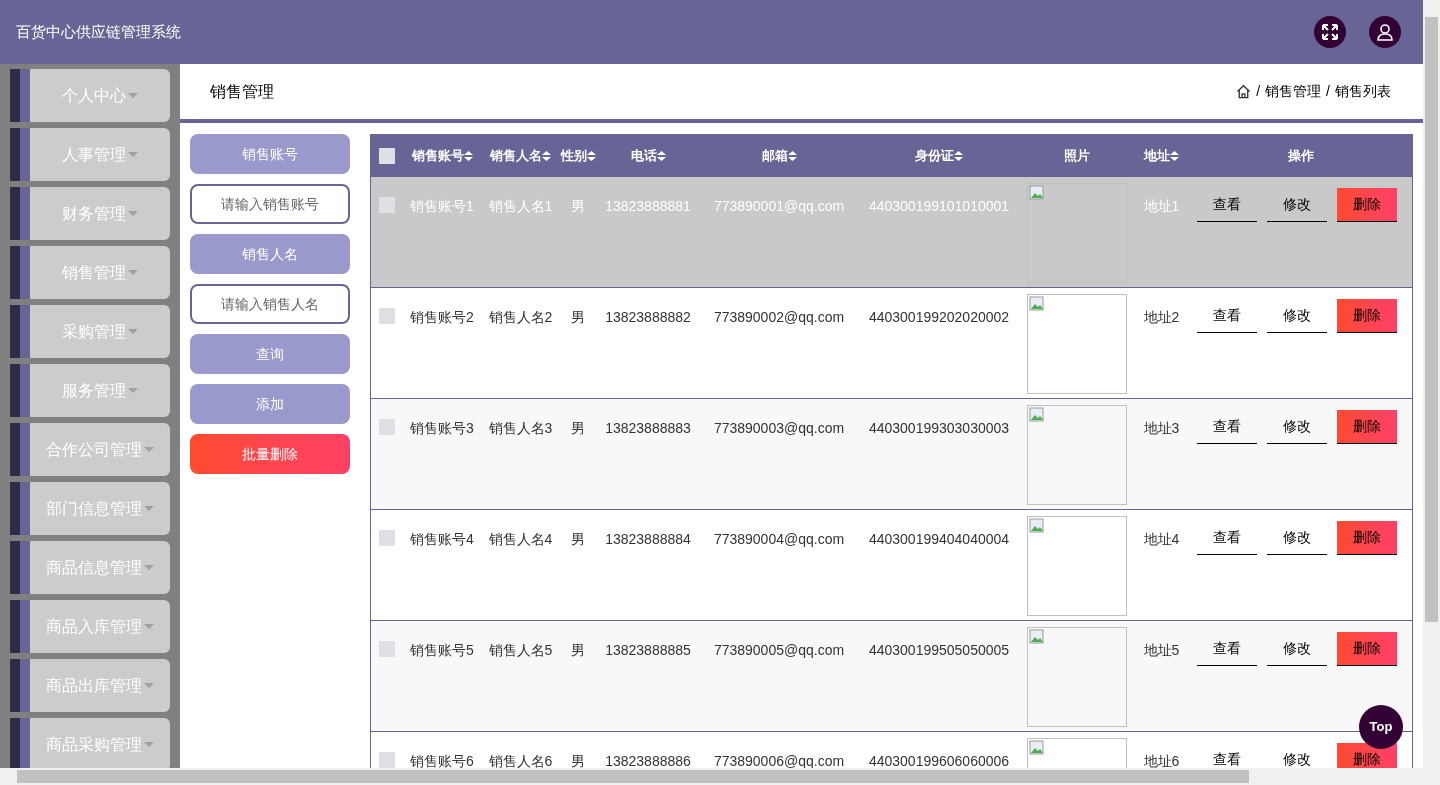 The width and height of the screenshot is (1440, 785). What do you see at coordinates (442, 650) in the screenshot?
I see `table-cell-text: 销售账号5` at bounding box center [442, 650].